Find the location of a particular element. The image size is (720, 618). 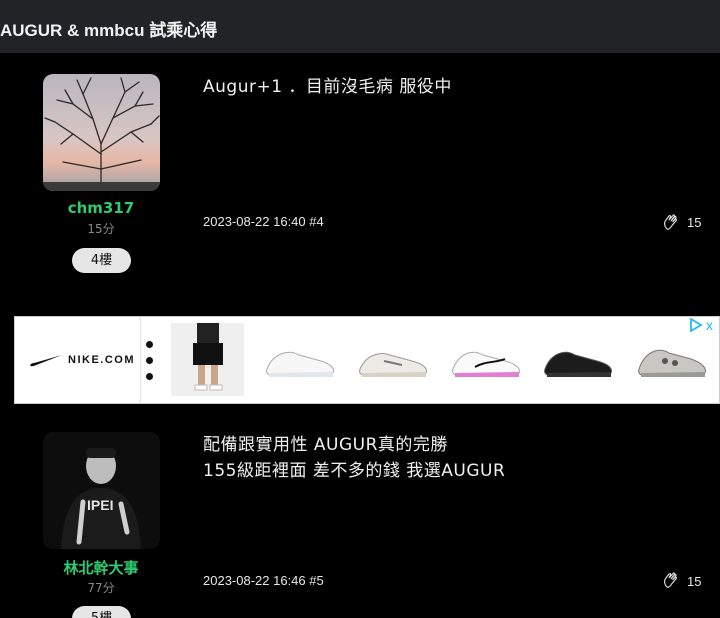

content-line: 配備跟實用性 AUGUR真的完勝 is located at coordinates (325, 445).